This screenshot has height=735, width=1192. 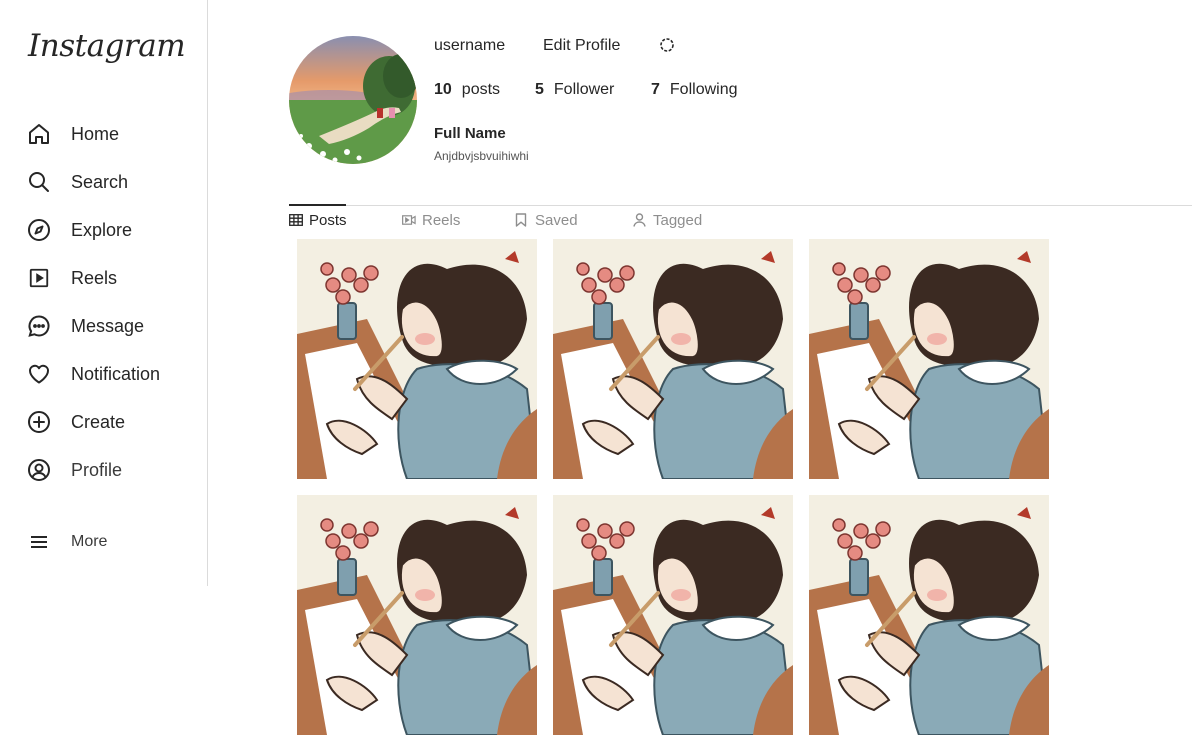 I want to click on profile-avatar, so click(x=353, y=100).